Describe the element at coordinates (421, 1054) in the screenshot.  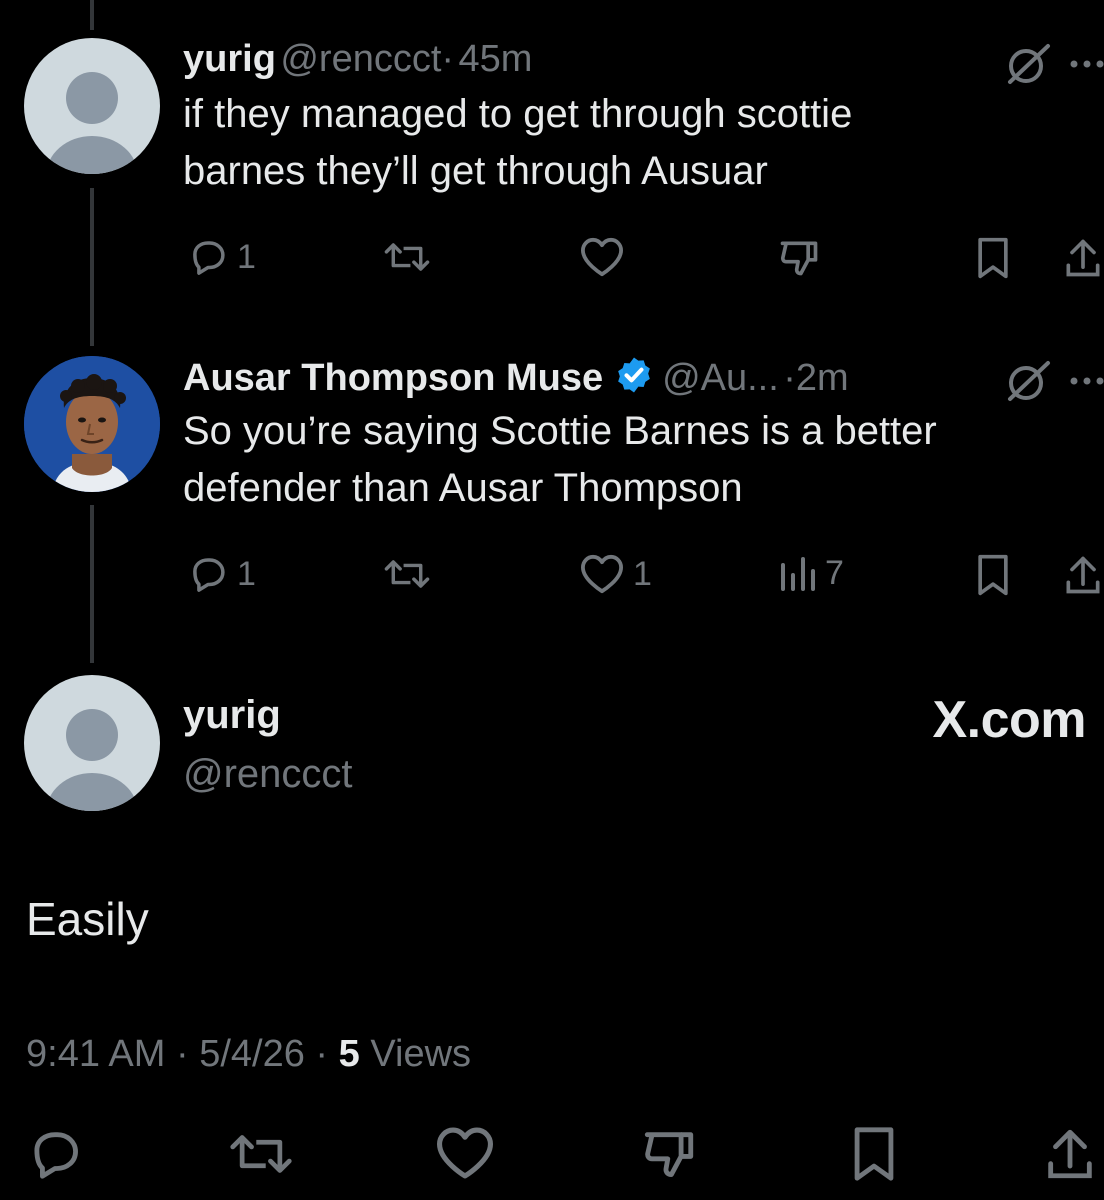
I see `views-label: Views` at that location.